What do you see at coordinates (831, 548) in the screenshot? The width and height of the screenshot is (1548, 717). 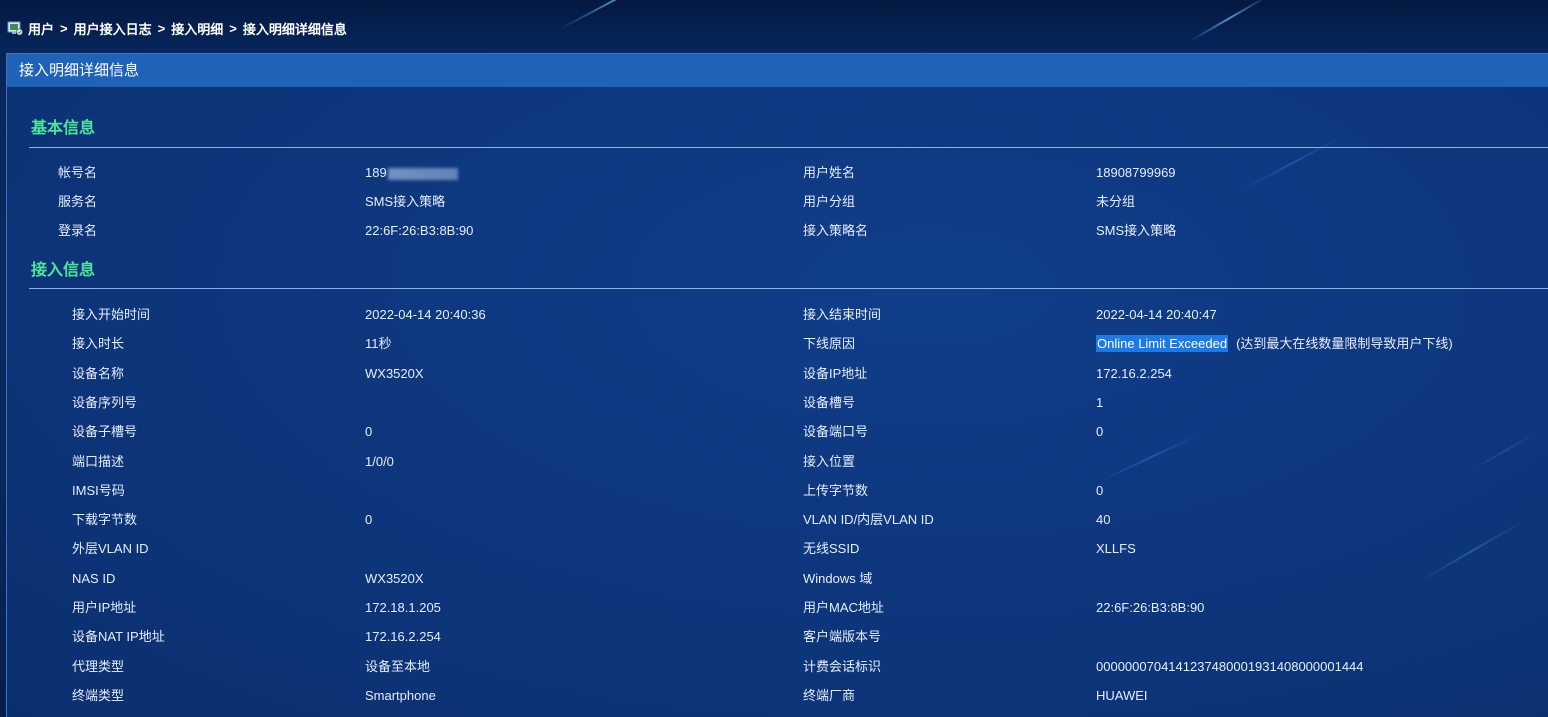 I see `field-label: 无线SSID` at bounding box center [831, 548].